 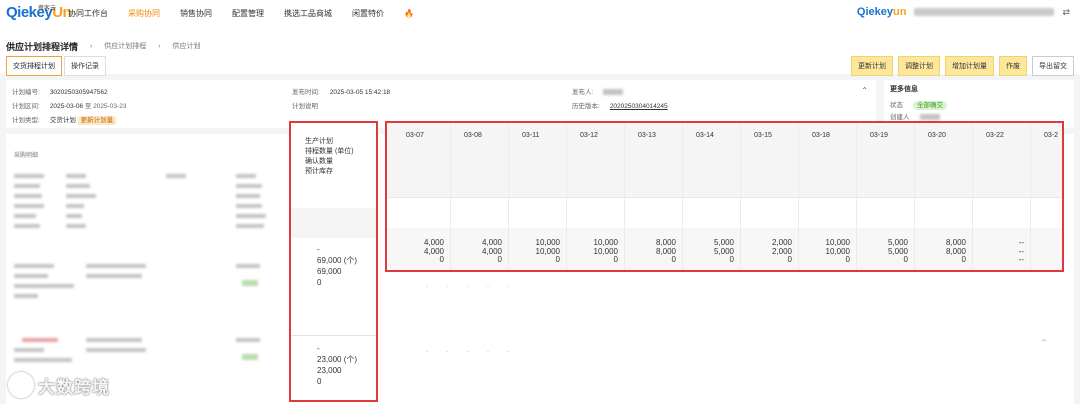 I want to click on row2-production-plan: -, so click(x=318, y=348).